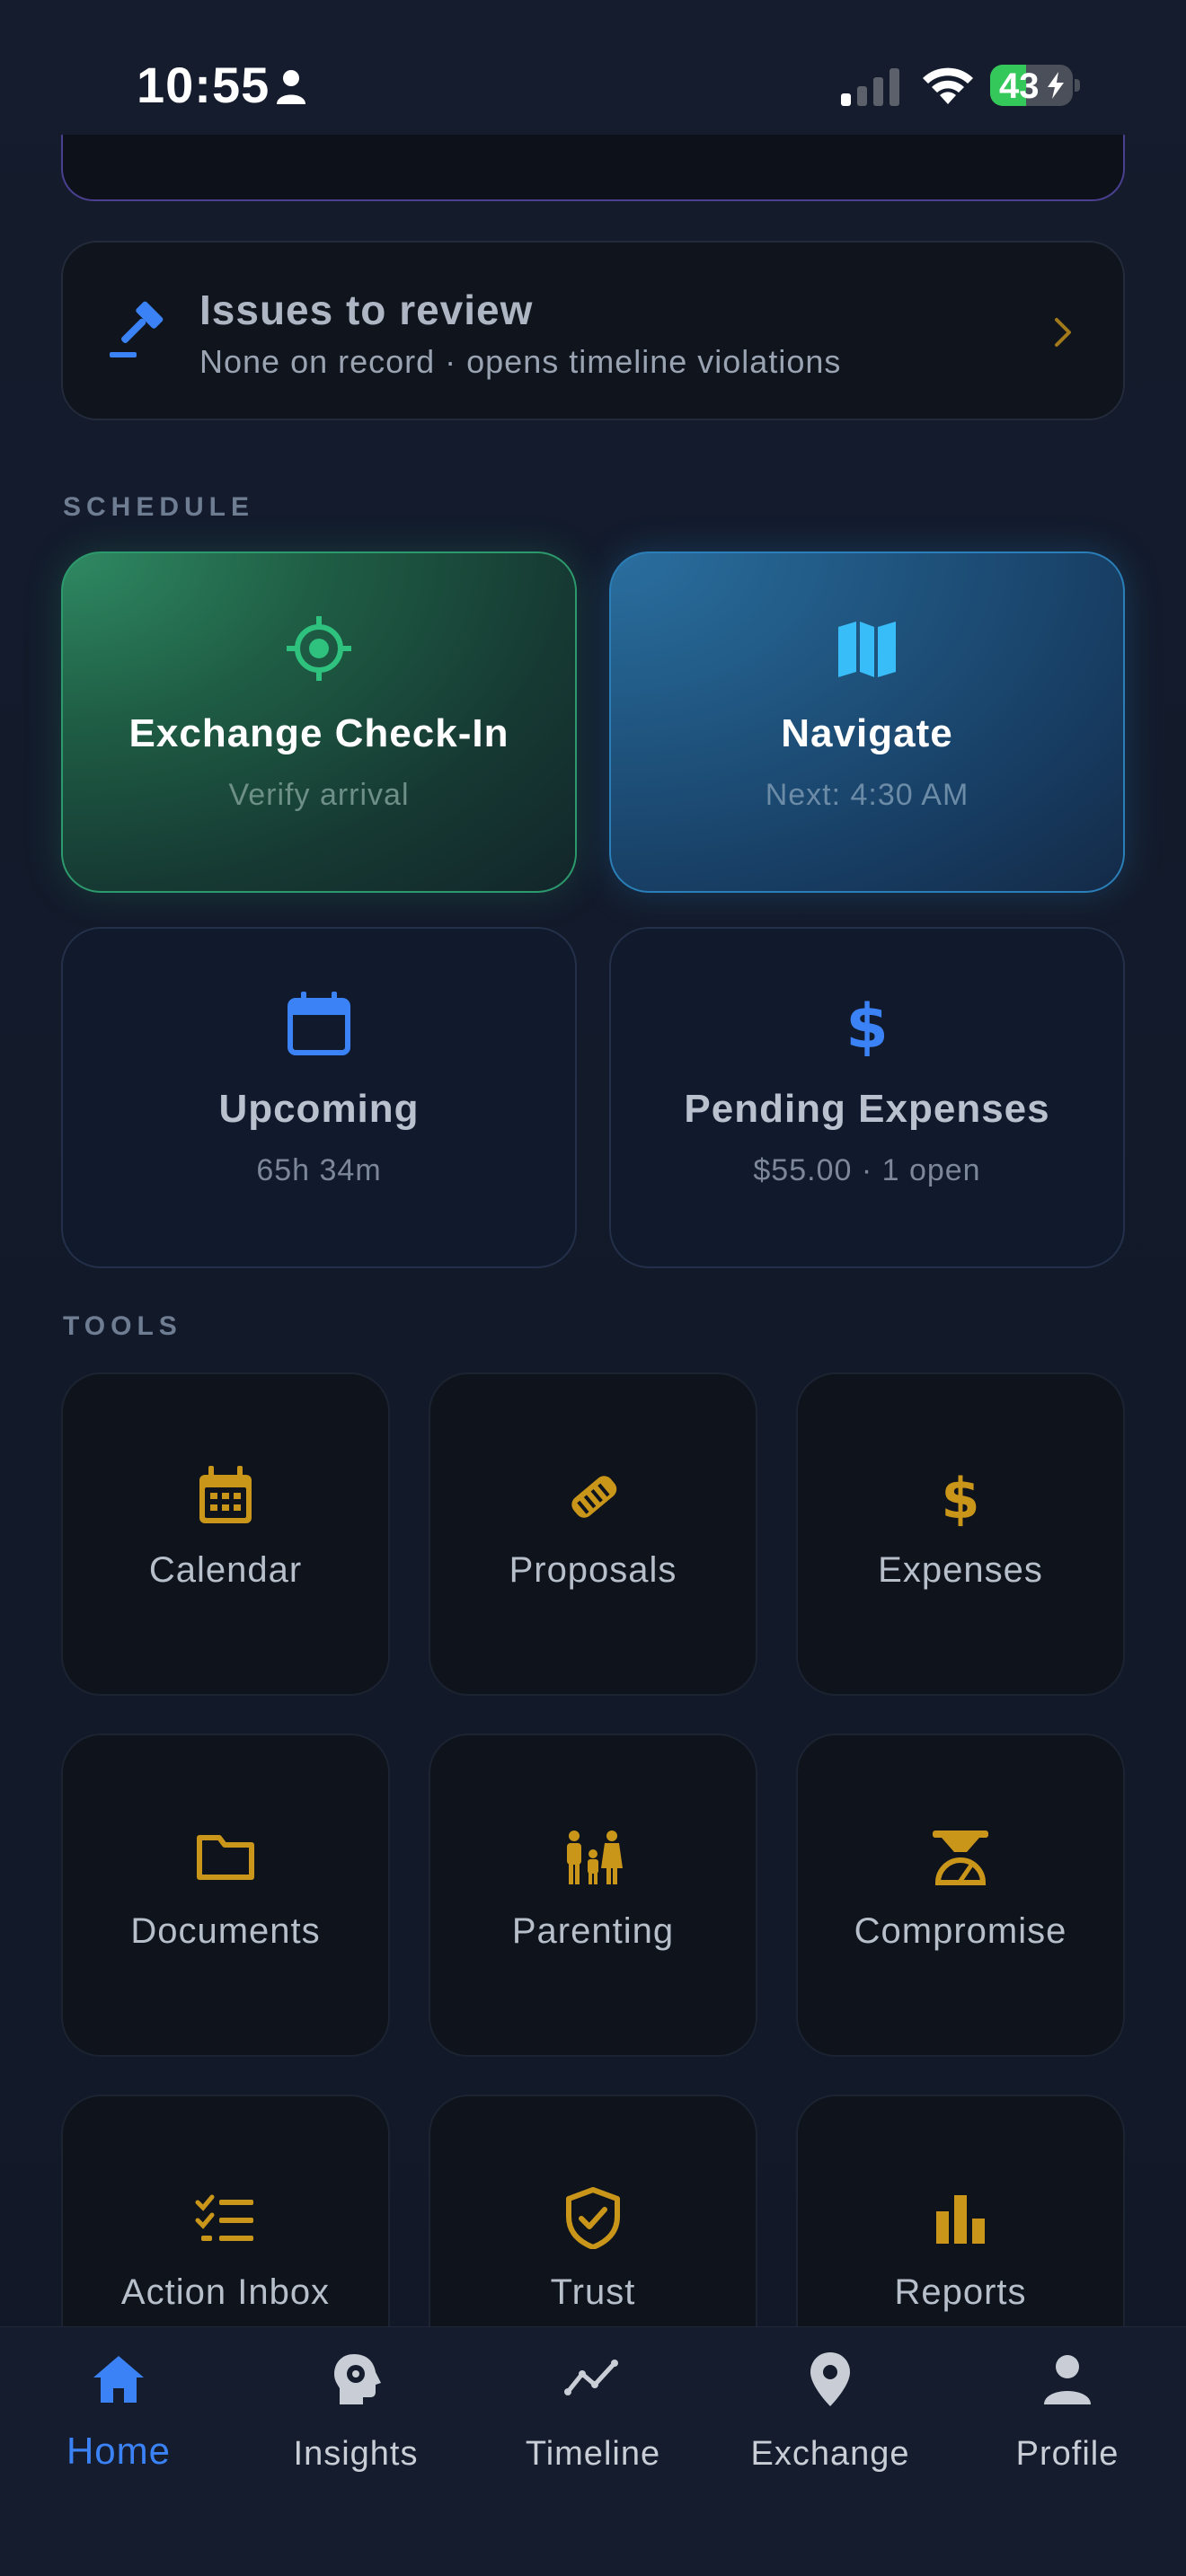  What do you see at coordinates (867, 795) in the screenshot?
I see `navigate-subtitle: Next: 4:30 AM` at bounding box center [867, 795].